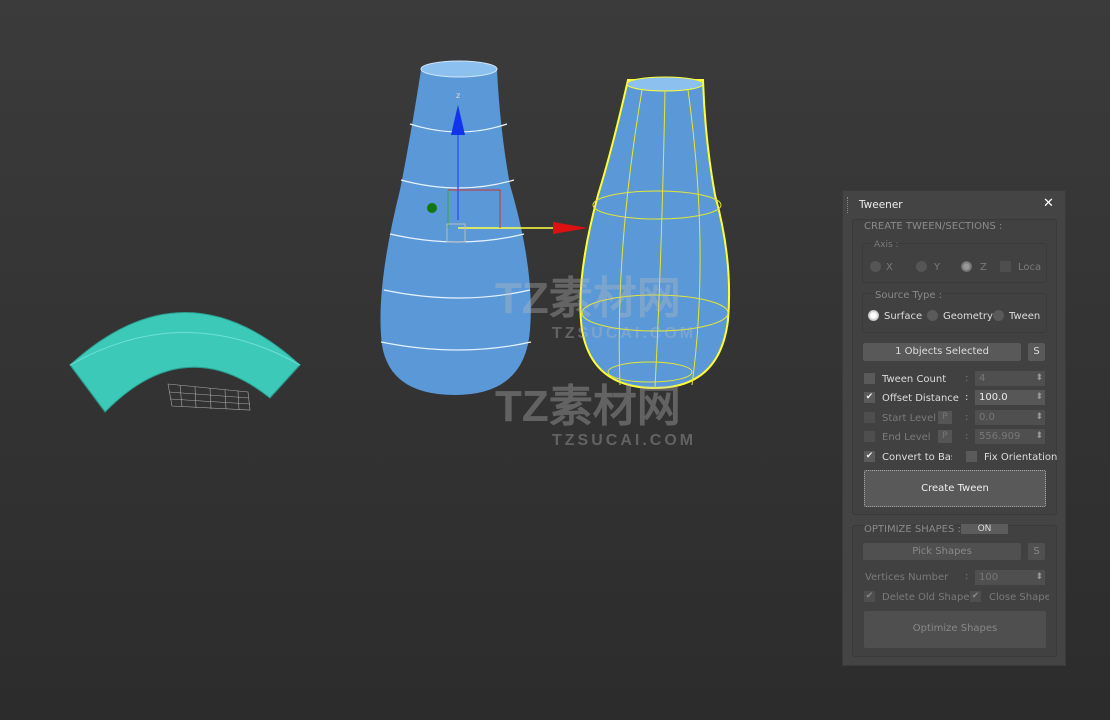  I want to click on vertices-number-label: Vertices Number, so click(907, 577).